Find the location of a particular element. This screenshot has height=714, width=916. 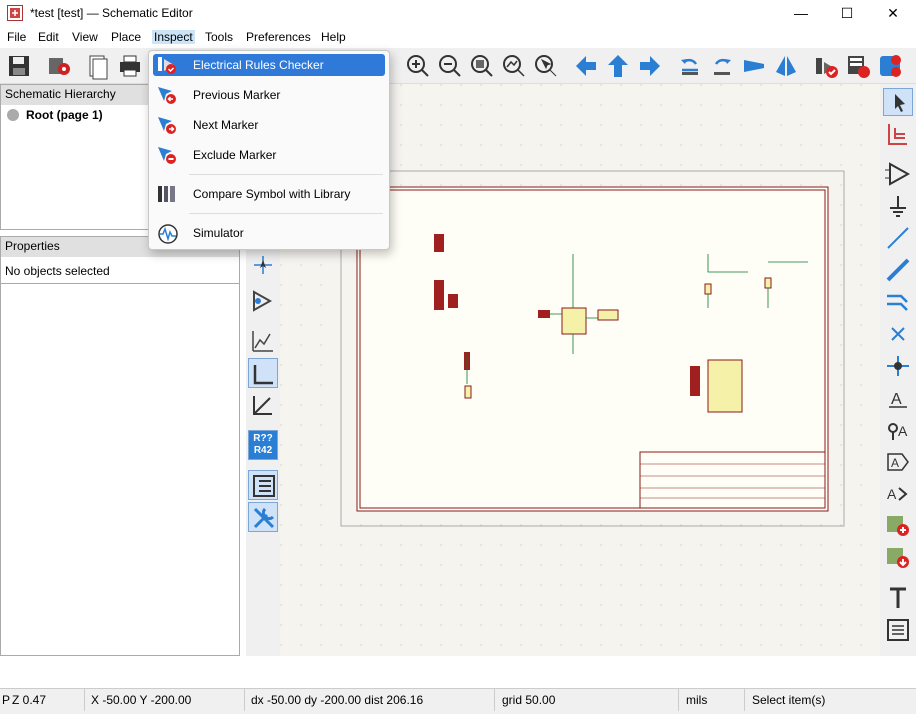

cursor-cross-icon is located at coordinates (263, 265).